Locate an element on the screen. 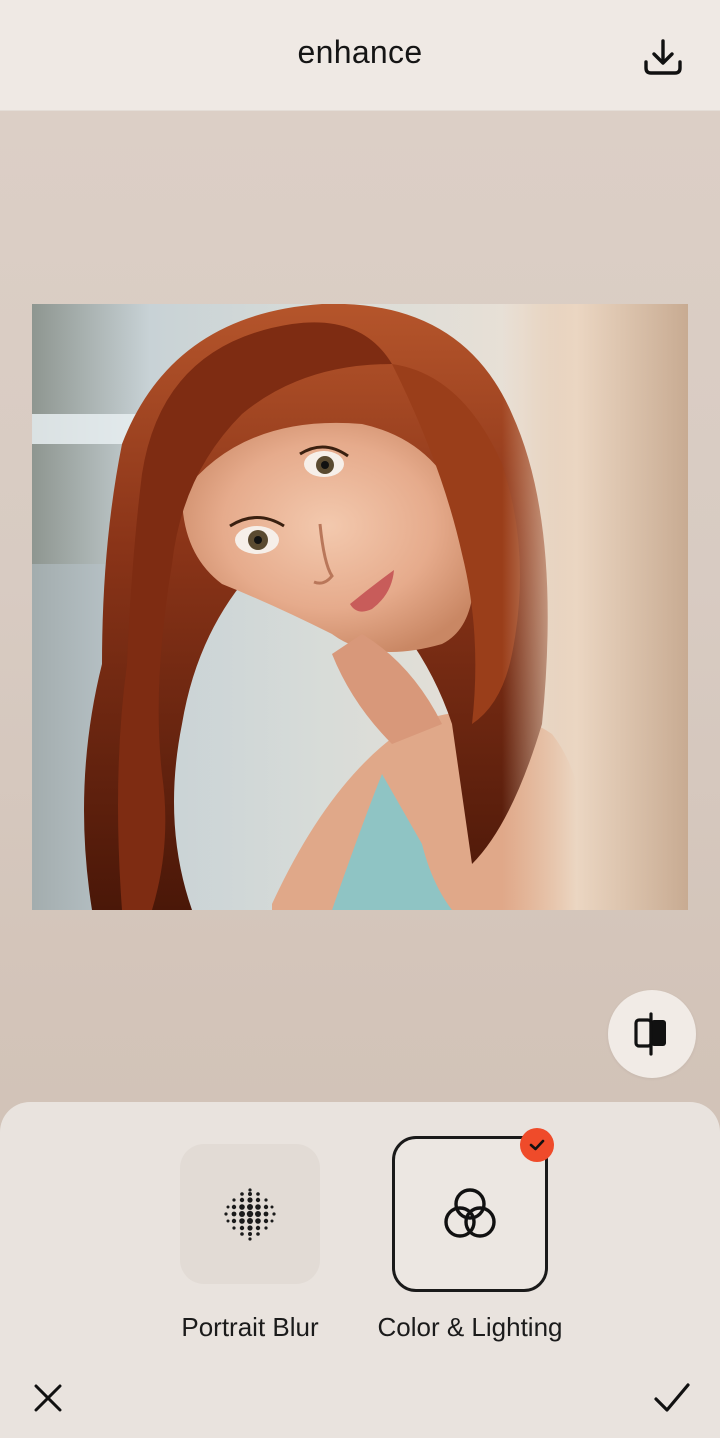  page-title: enhance is located at coordinates (360, 52).